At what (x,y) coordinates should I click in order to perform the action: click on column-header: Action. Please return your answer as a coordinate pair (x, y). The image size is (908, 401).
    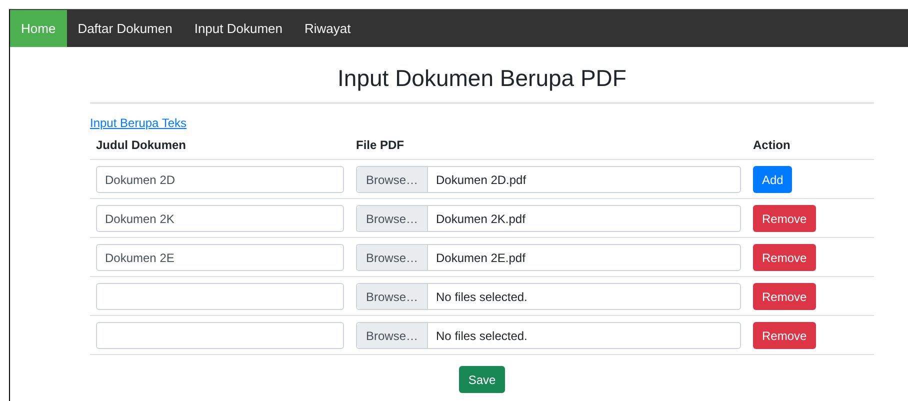
    Looking at the image, I should click on (771, 145).